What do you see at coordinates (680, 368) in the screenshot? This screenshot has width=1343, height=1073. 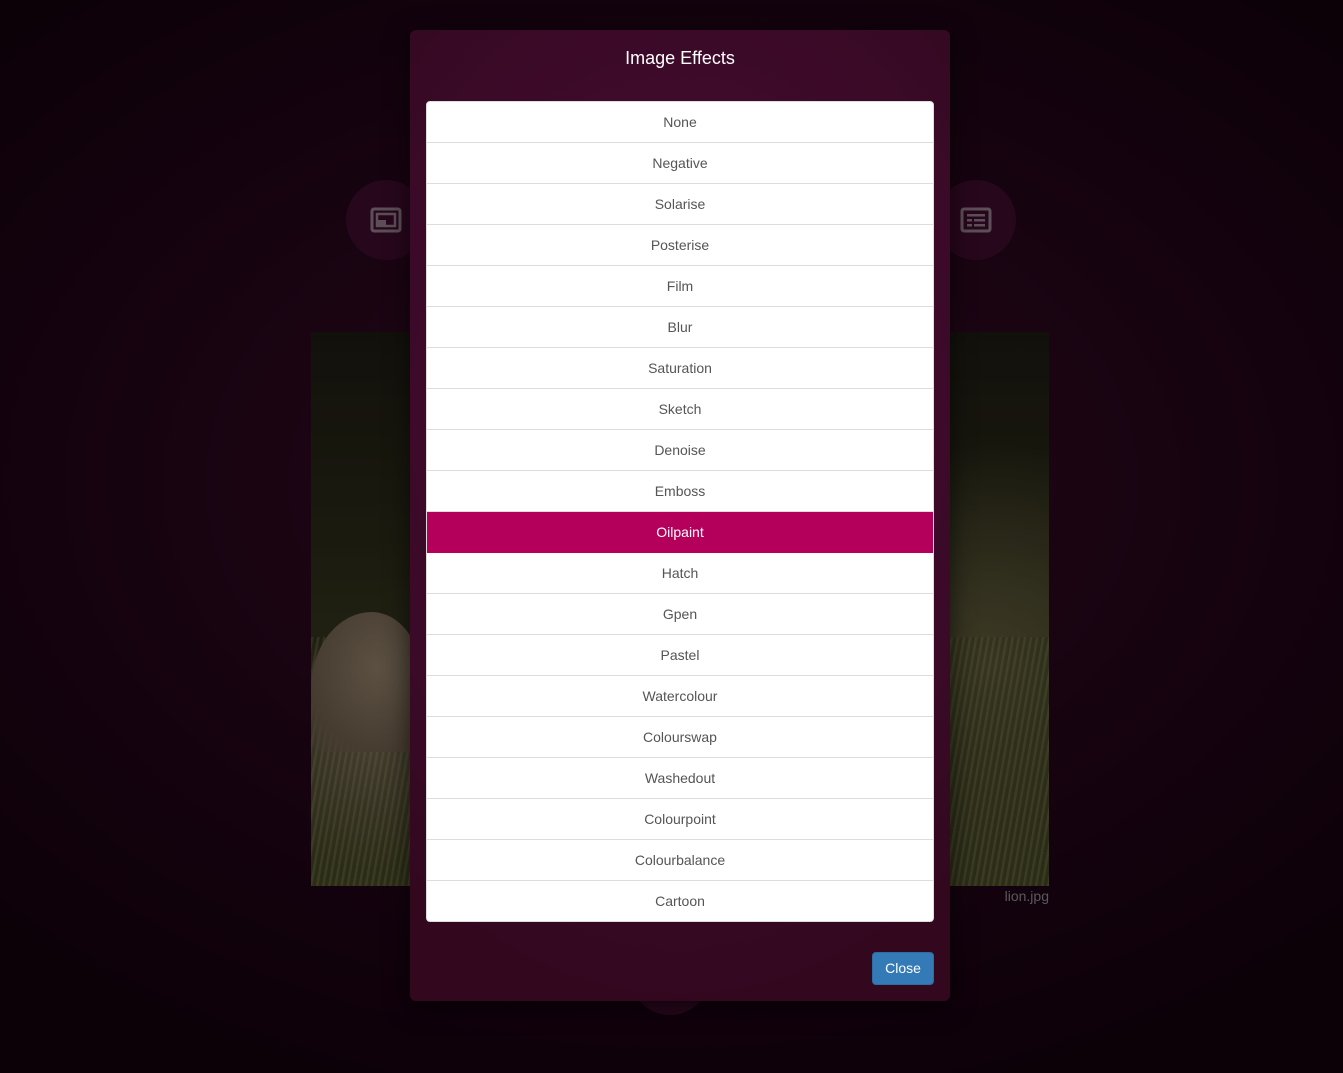 I see `effect-item-saturation: Saturation` at bounding box center [680, 368].